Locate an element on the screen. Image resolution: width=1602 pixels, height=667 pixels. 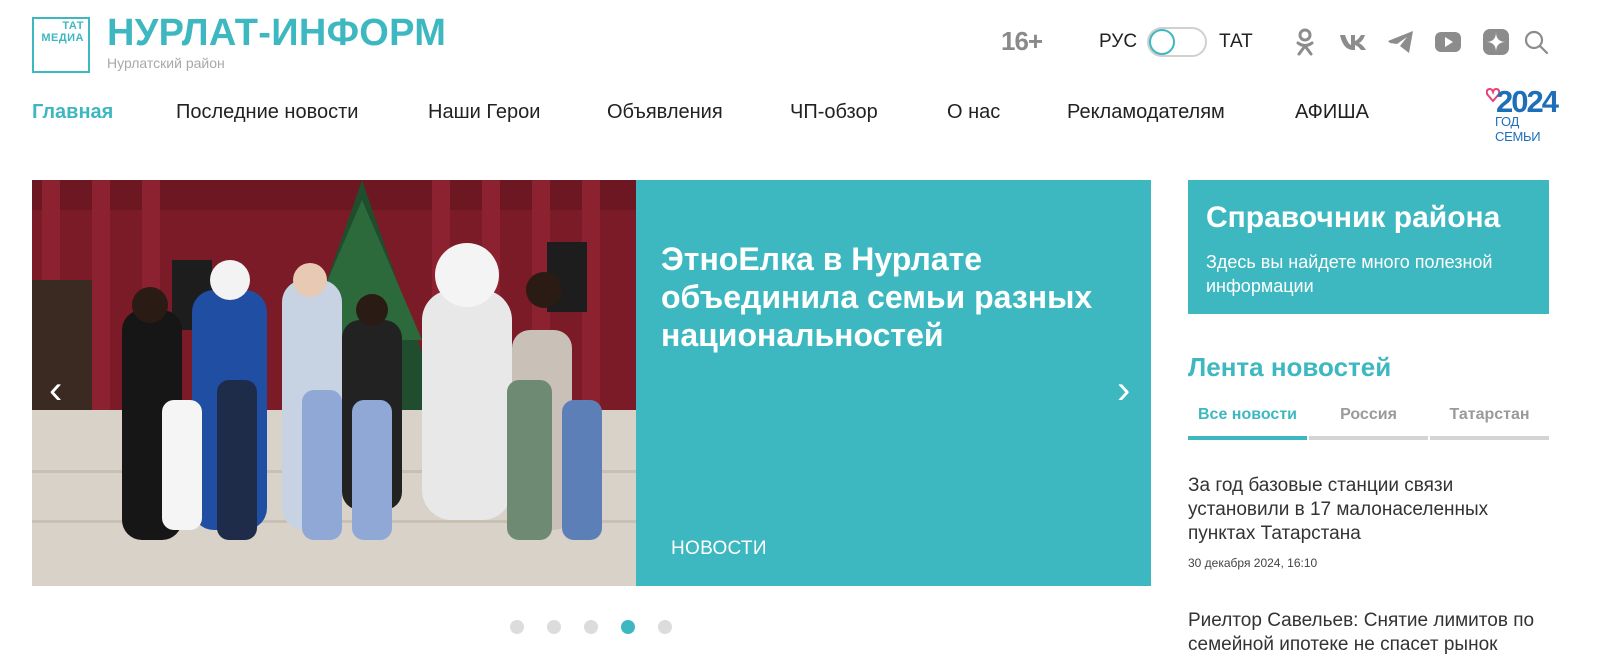
tab-russia: Россия is located at coordinates (1368, 423).